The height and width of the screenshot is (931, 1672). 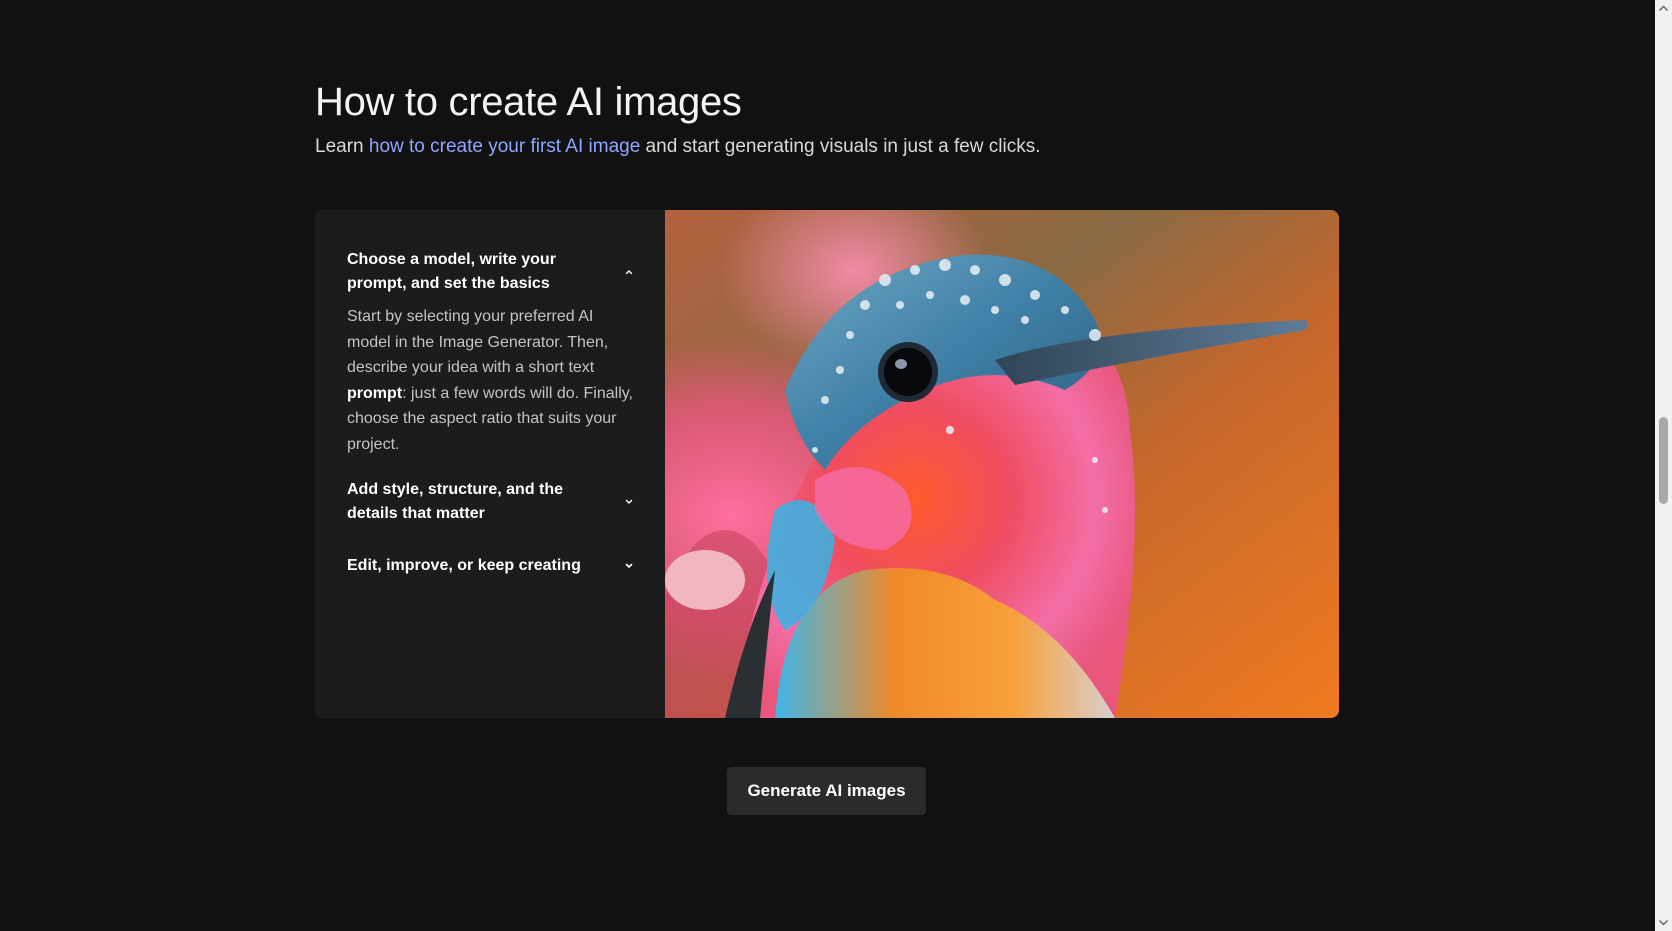 What do you see at coordinates (375, 393) in the screenshot?
I see `body-bold-prompt: prompt` at bounding box center [375, 393].